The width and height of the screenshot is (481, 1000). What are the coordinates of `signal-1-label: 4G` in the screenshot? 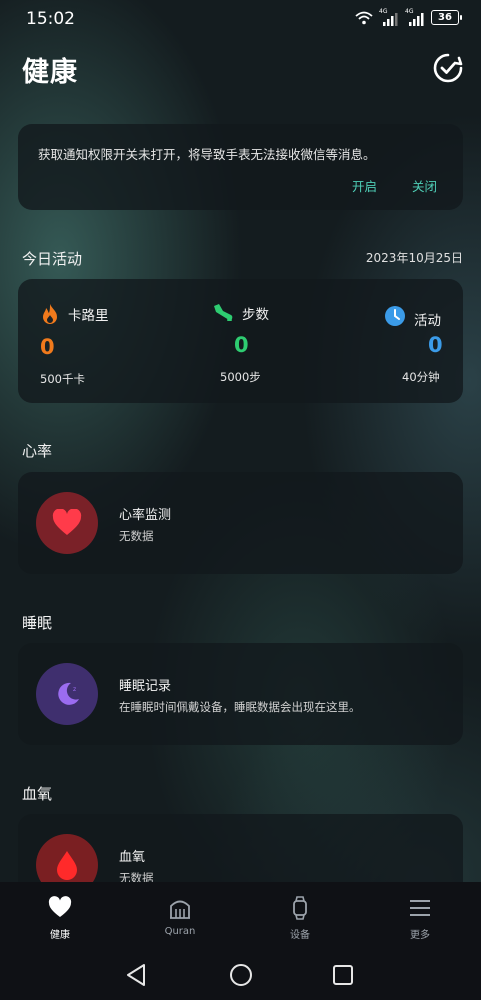 It's located at (383, 11).